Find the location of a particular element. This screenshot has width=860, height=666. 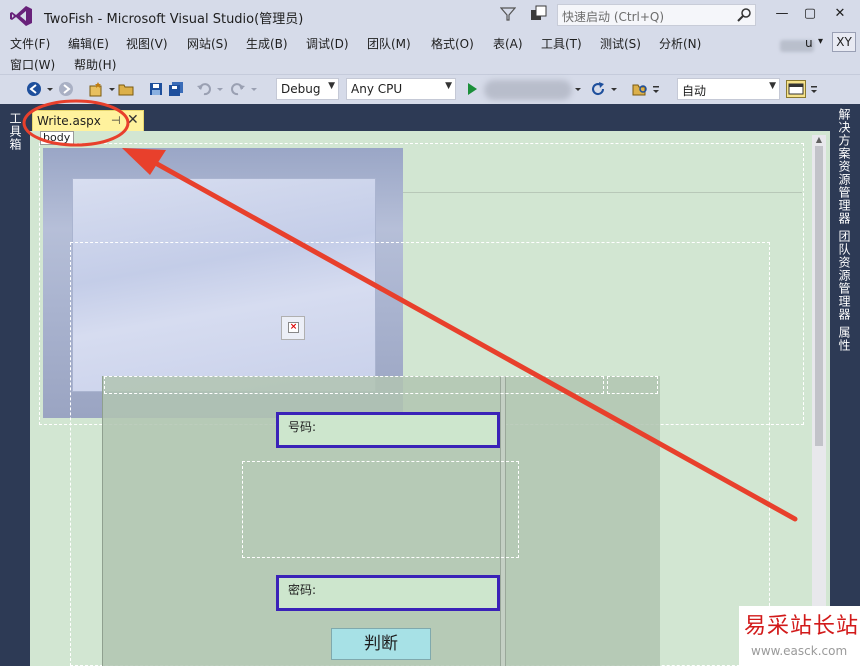

watermark-title: 易采站长站 is located at coordinates (802, 626).